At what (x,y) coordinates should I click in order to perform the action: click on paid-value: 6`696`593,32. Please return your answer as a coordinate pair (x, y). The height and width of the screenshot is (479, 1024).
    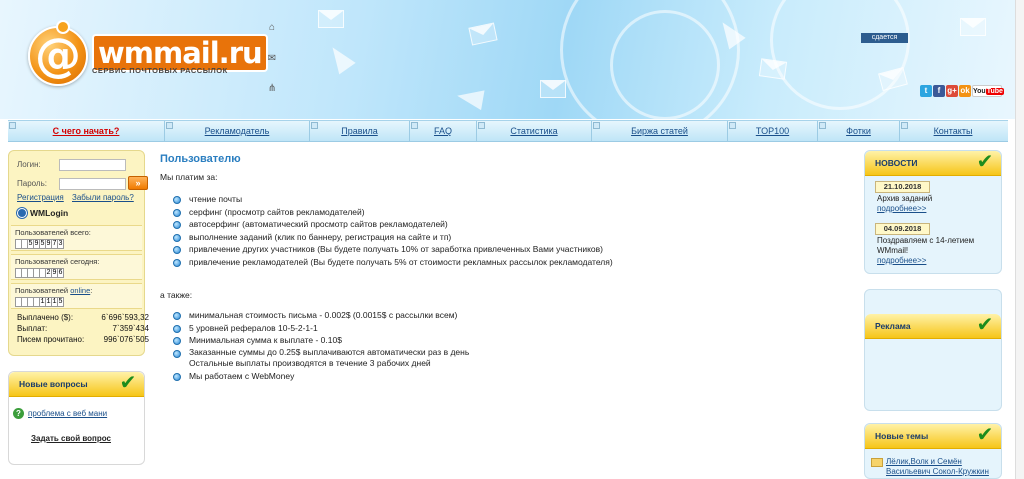
    Looking at the image, I should click on (125, 317).